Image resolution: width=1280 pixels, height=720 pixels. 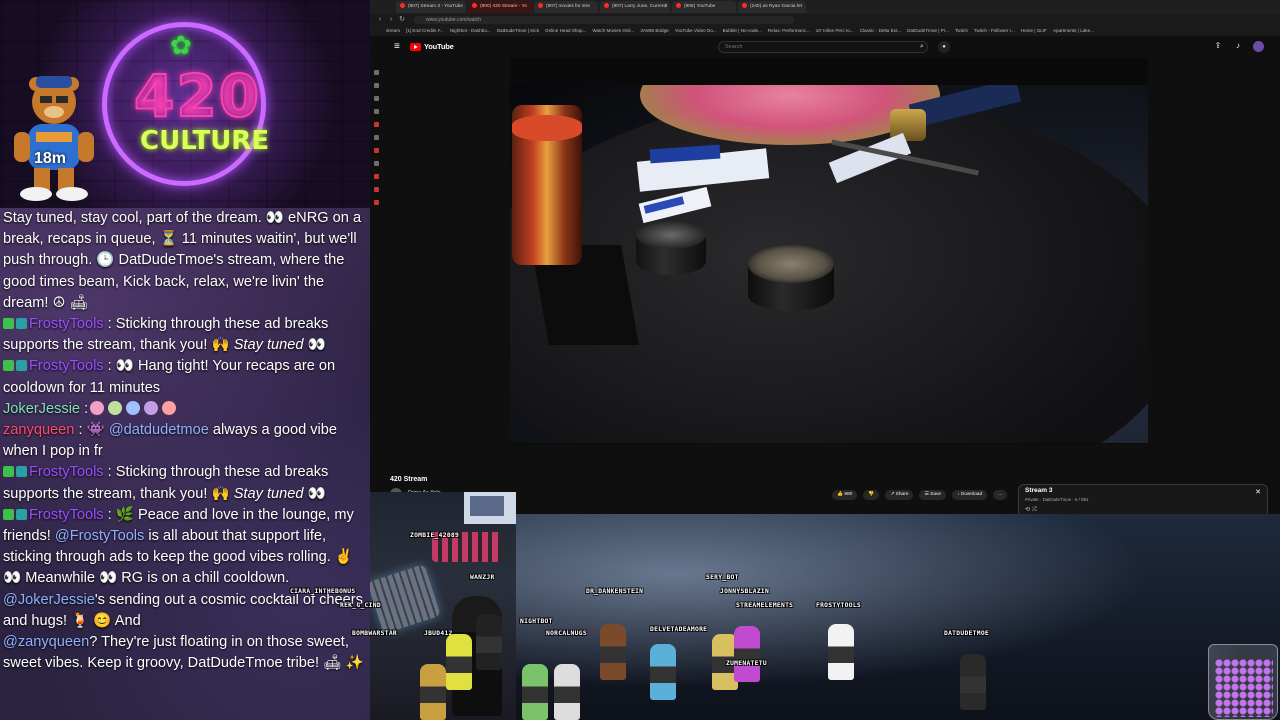 What do you see at coordinates (615, 591) in the screenshot?
I see `avatar-nametag: DR_DANKENSTEIN` at bounding box center [615, 591].